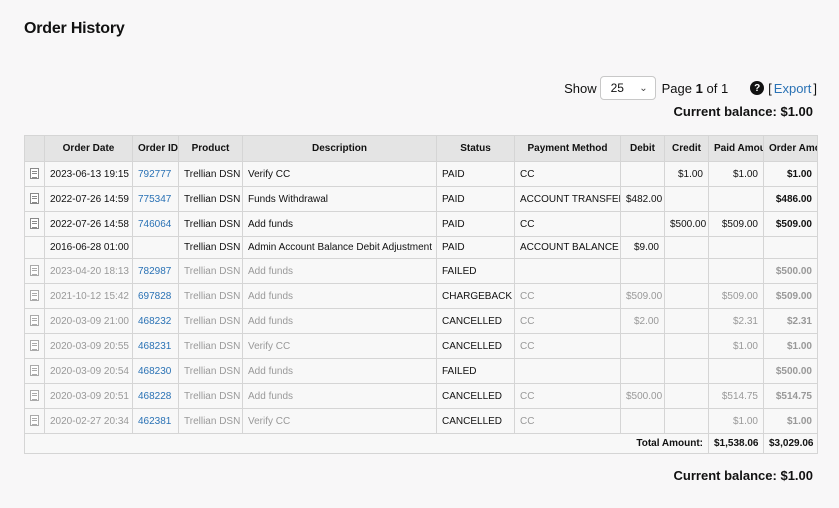  I want to click on order-amount-cell: $1.00, so click(790, 346).